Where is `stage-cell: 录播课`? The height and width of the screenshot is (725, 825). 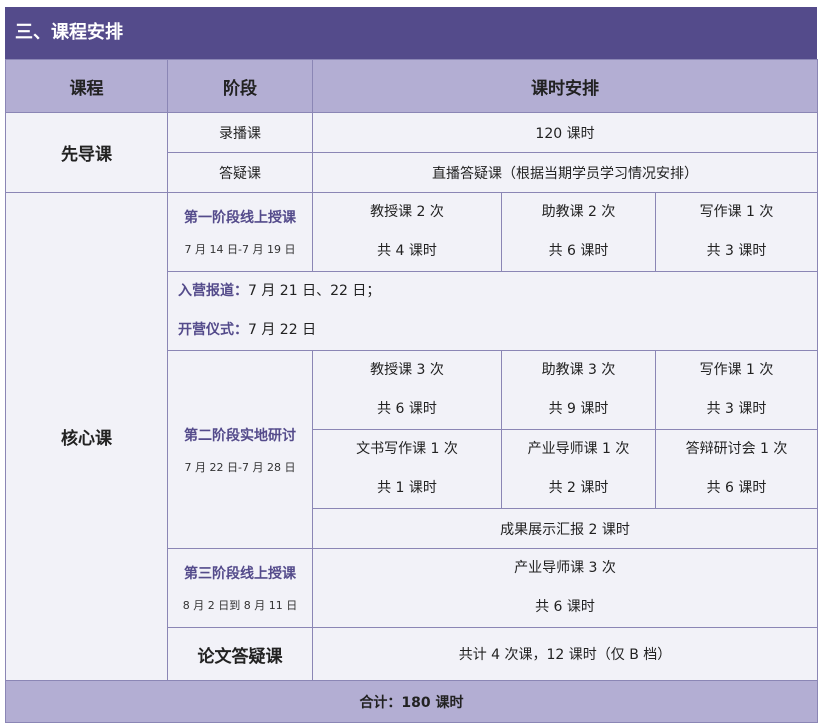
stage-cell: 录播课 is located at coordinates (240, 132).